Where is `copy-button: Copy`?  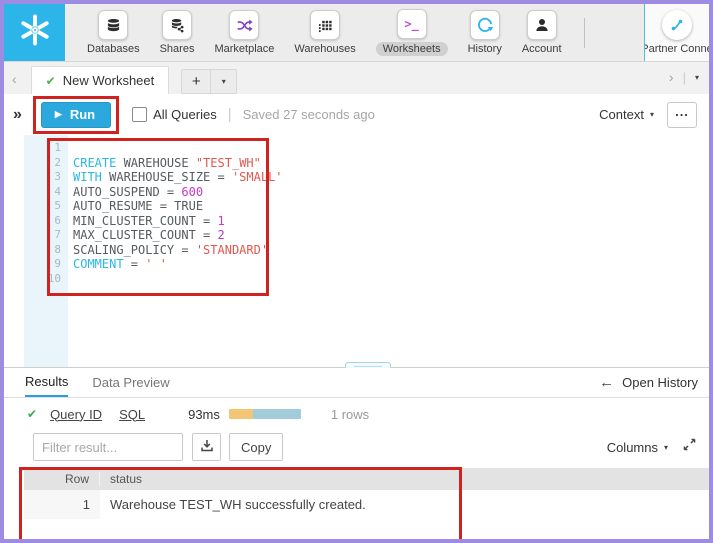
copy-button: Copy is located at coordinates (256, 447).